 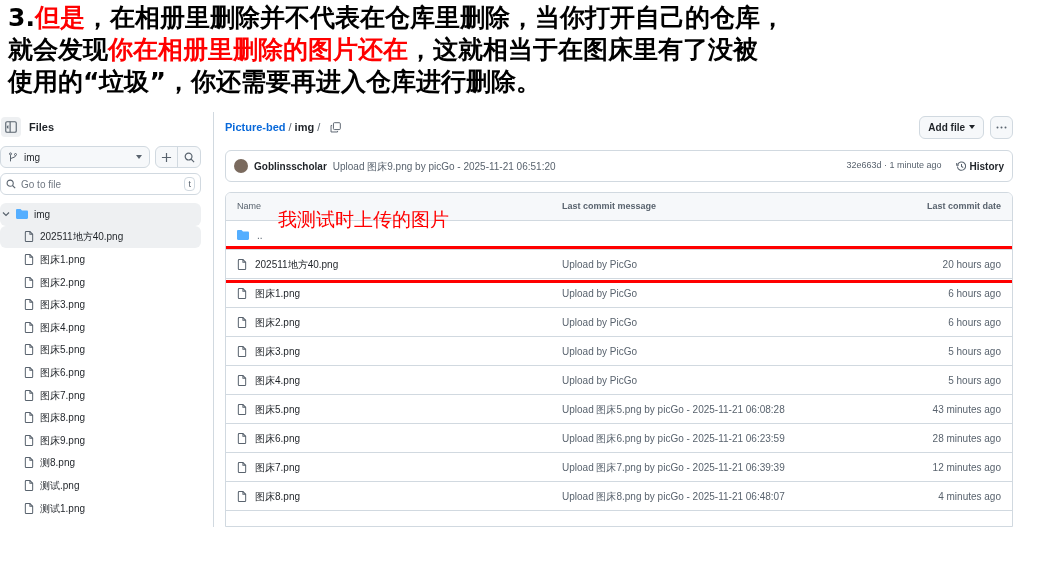 I want to click on more-icon, so click(x=1001, y=127).